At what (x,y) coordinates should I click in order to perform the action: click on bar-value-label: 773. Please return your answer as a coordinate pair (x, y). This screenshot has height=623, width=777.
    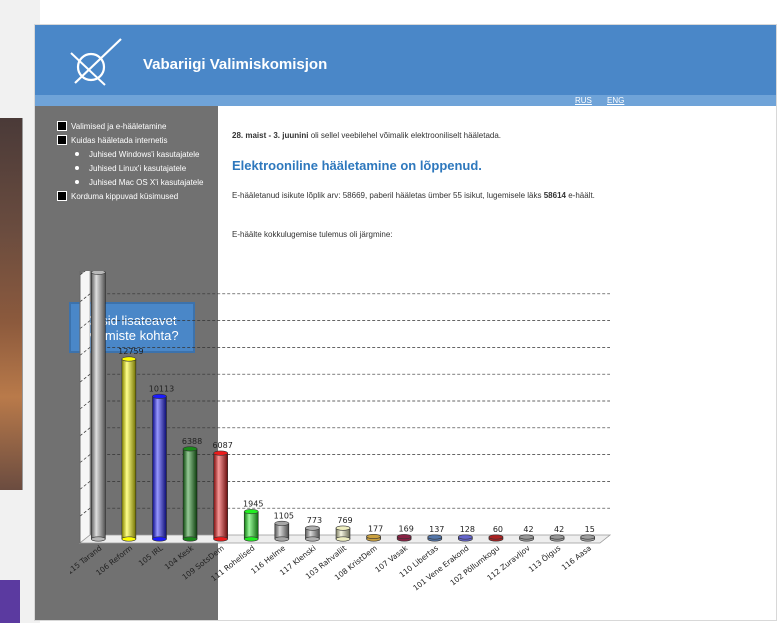
    Looking at the image, I should click on (314, 520).